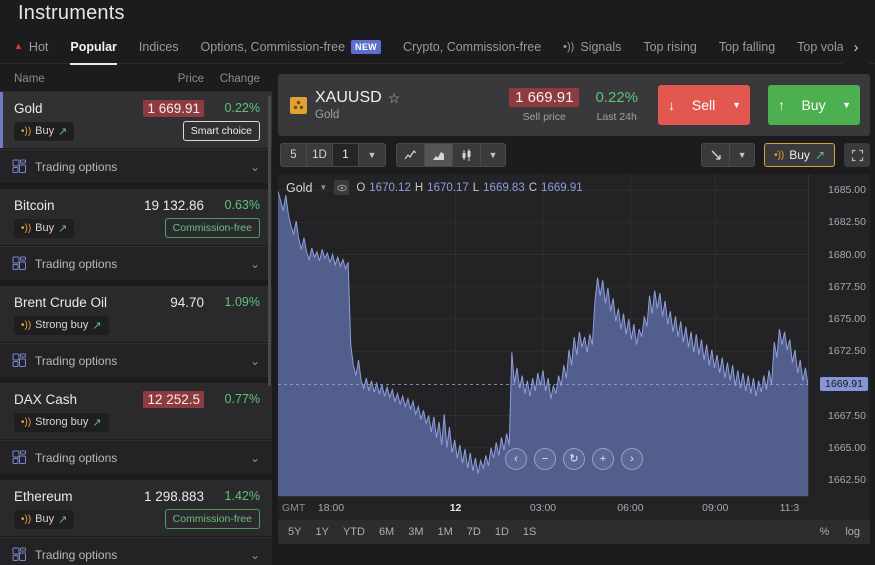 Image resolution: width=875 pixels, height=565 pixels. I want to click on arrow-cursor-icon, so click(716, 155).